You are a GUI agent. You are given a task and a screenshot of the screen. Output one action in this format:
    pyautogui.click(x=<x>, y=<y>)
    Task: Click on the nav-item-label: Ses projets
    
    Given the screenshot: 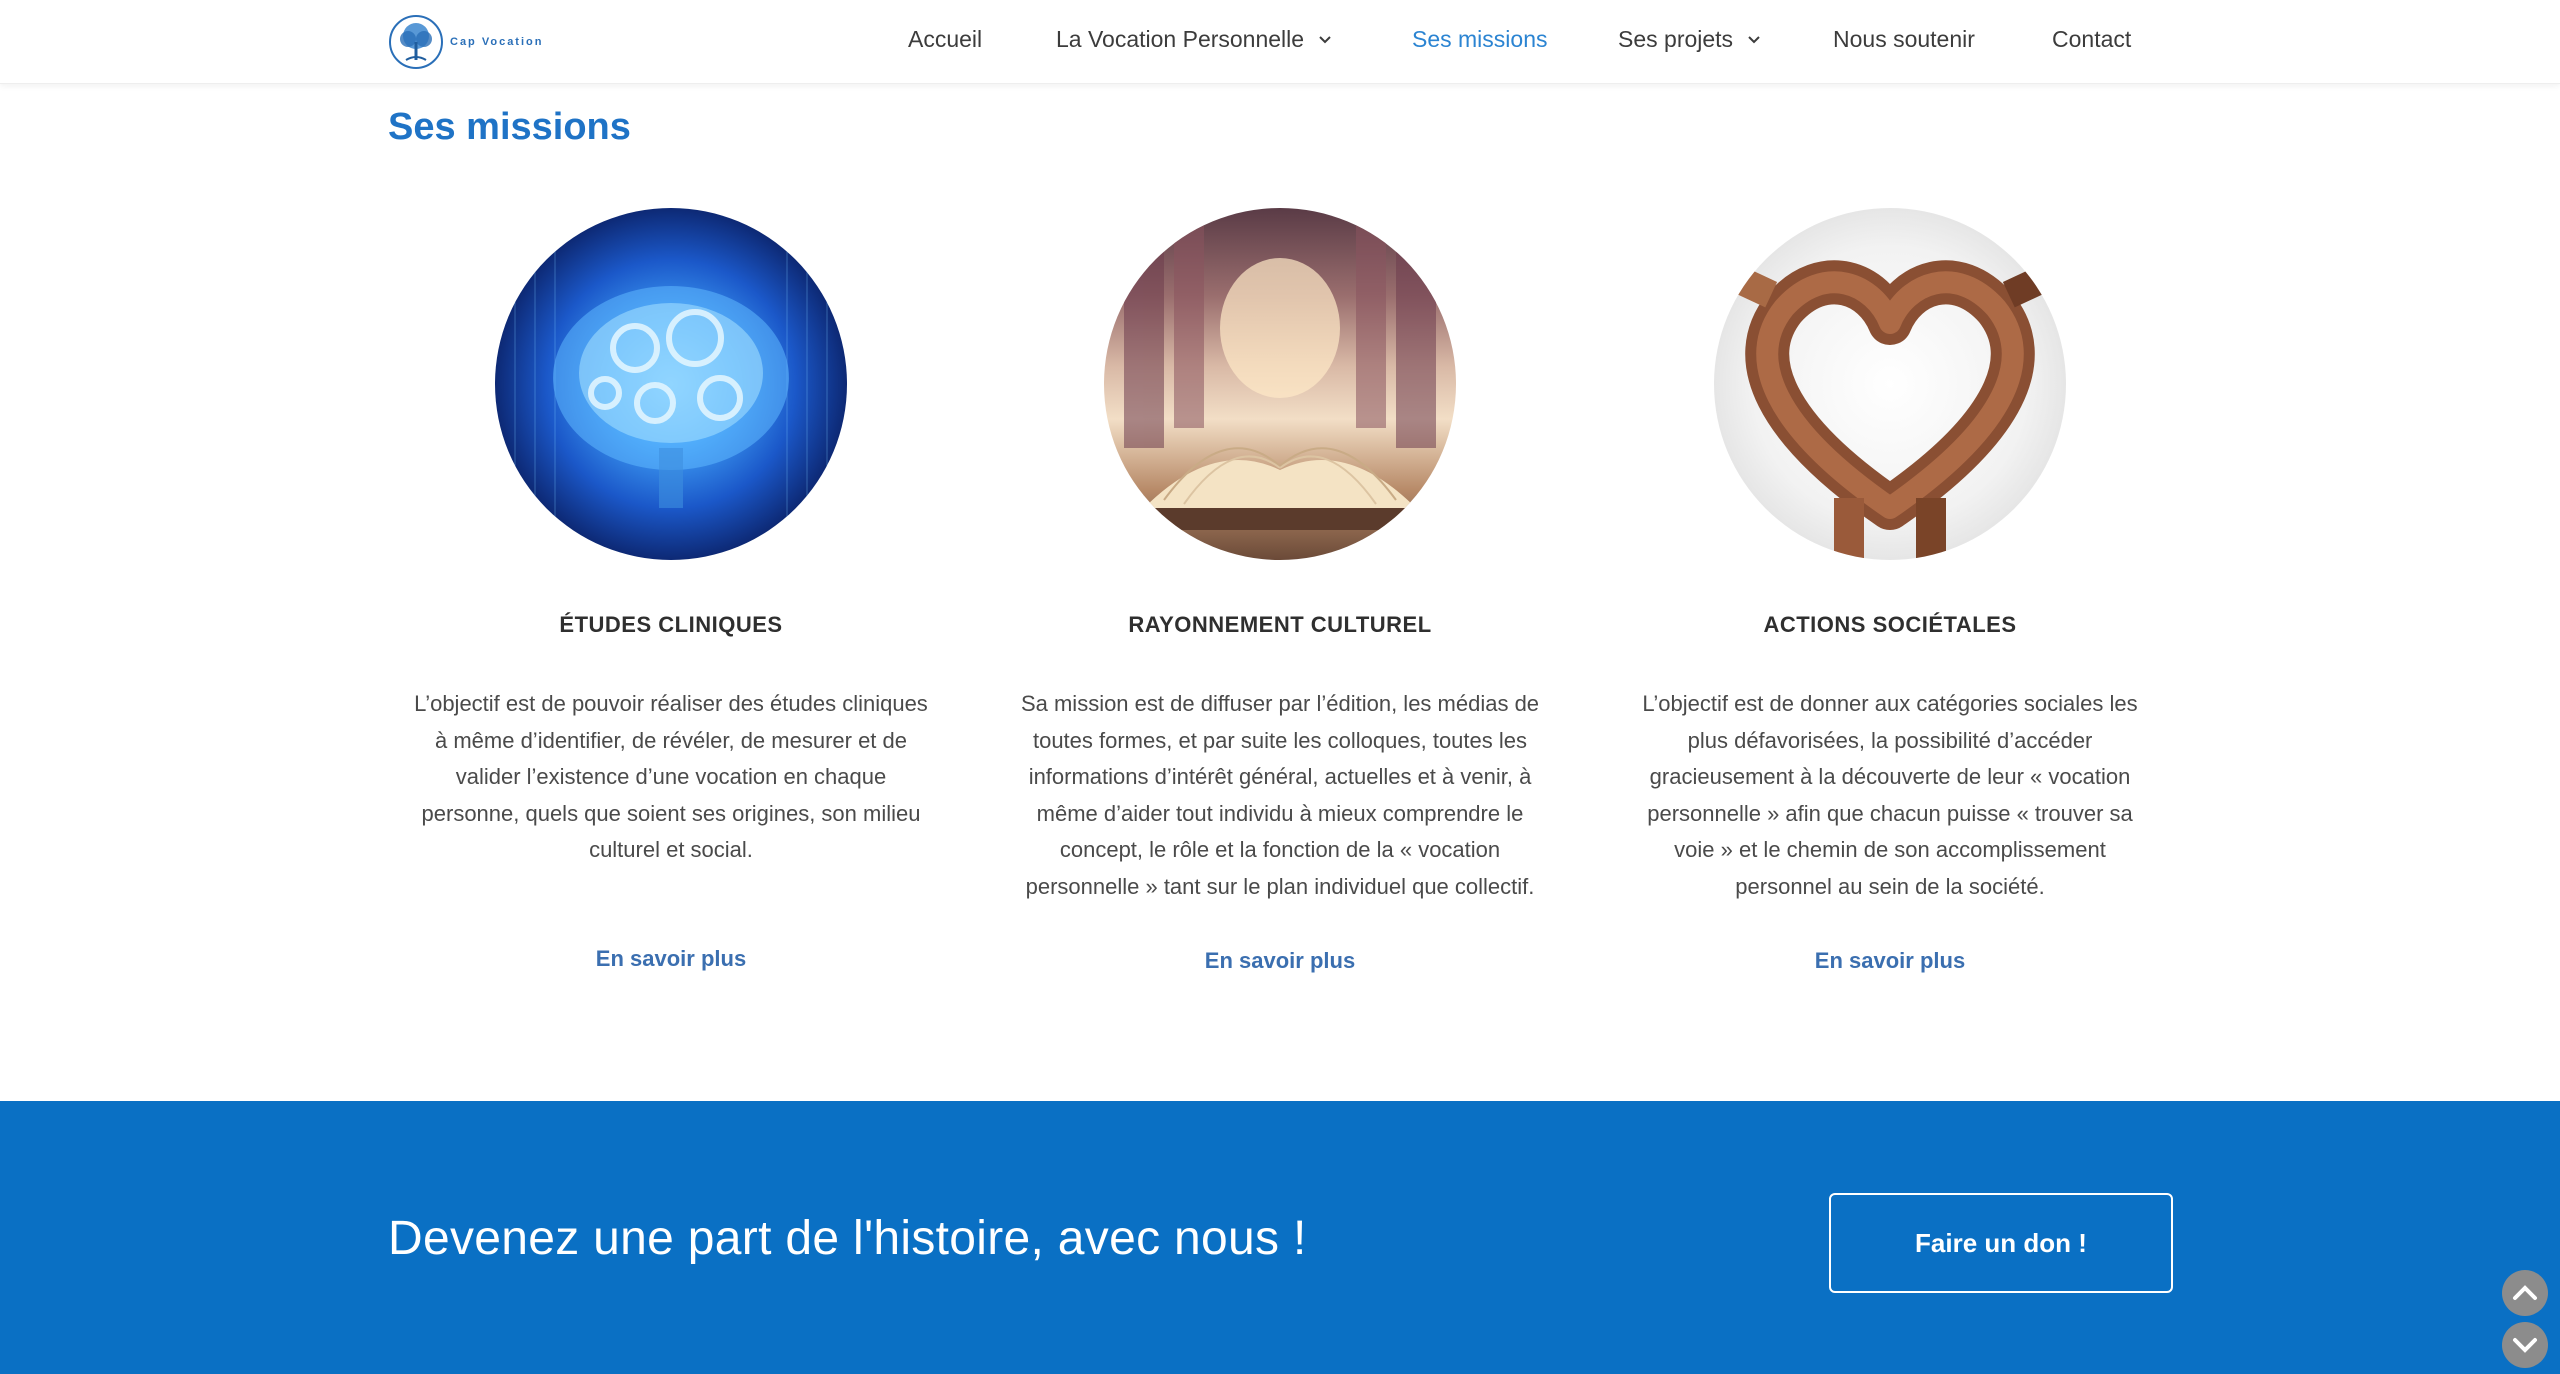 What is the action you would take?
    pyautogui.click(x=1676, y=39)
    